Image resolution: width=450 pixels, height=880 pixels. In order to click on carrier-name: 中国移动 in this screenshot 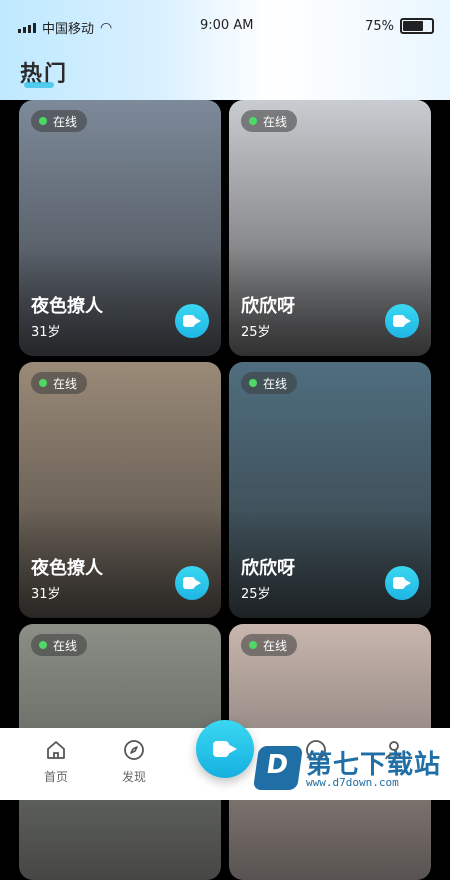, I will do `click(68, 29)`.